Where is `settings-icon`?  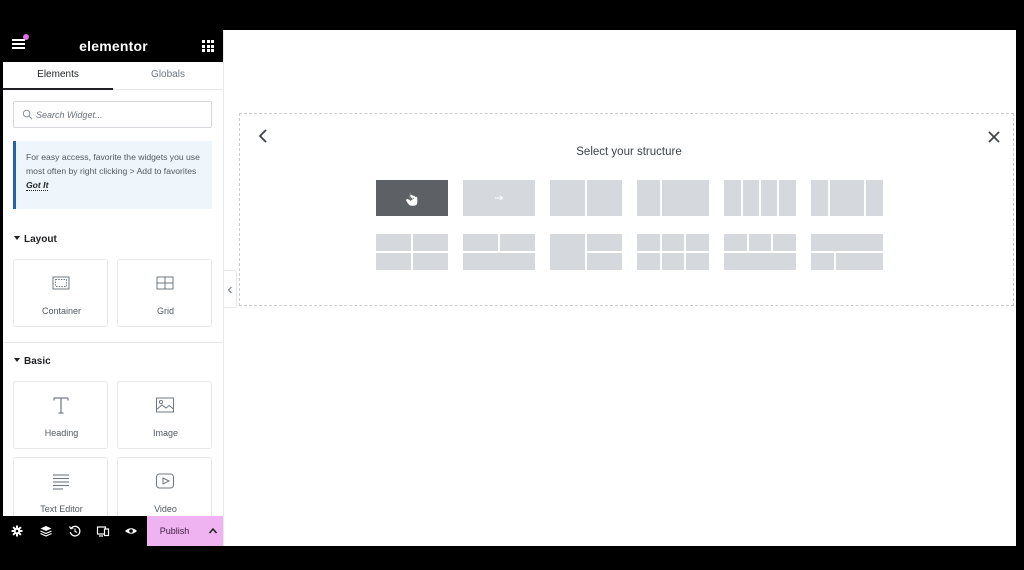
settings-icon is located at coordinates (17, 531).